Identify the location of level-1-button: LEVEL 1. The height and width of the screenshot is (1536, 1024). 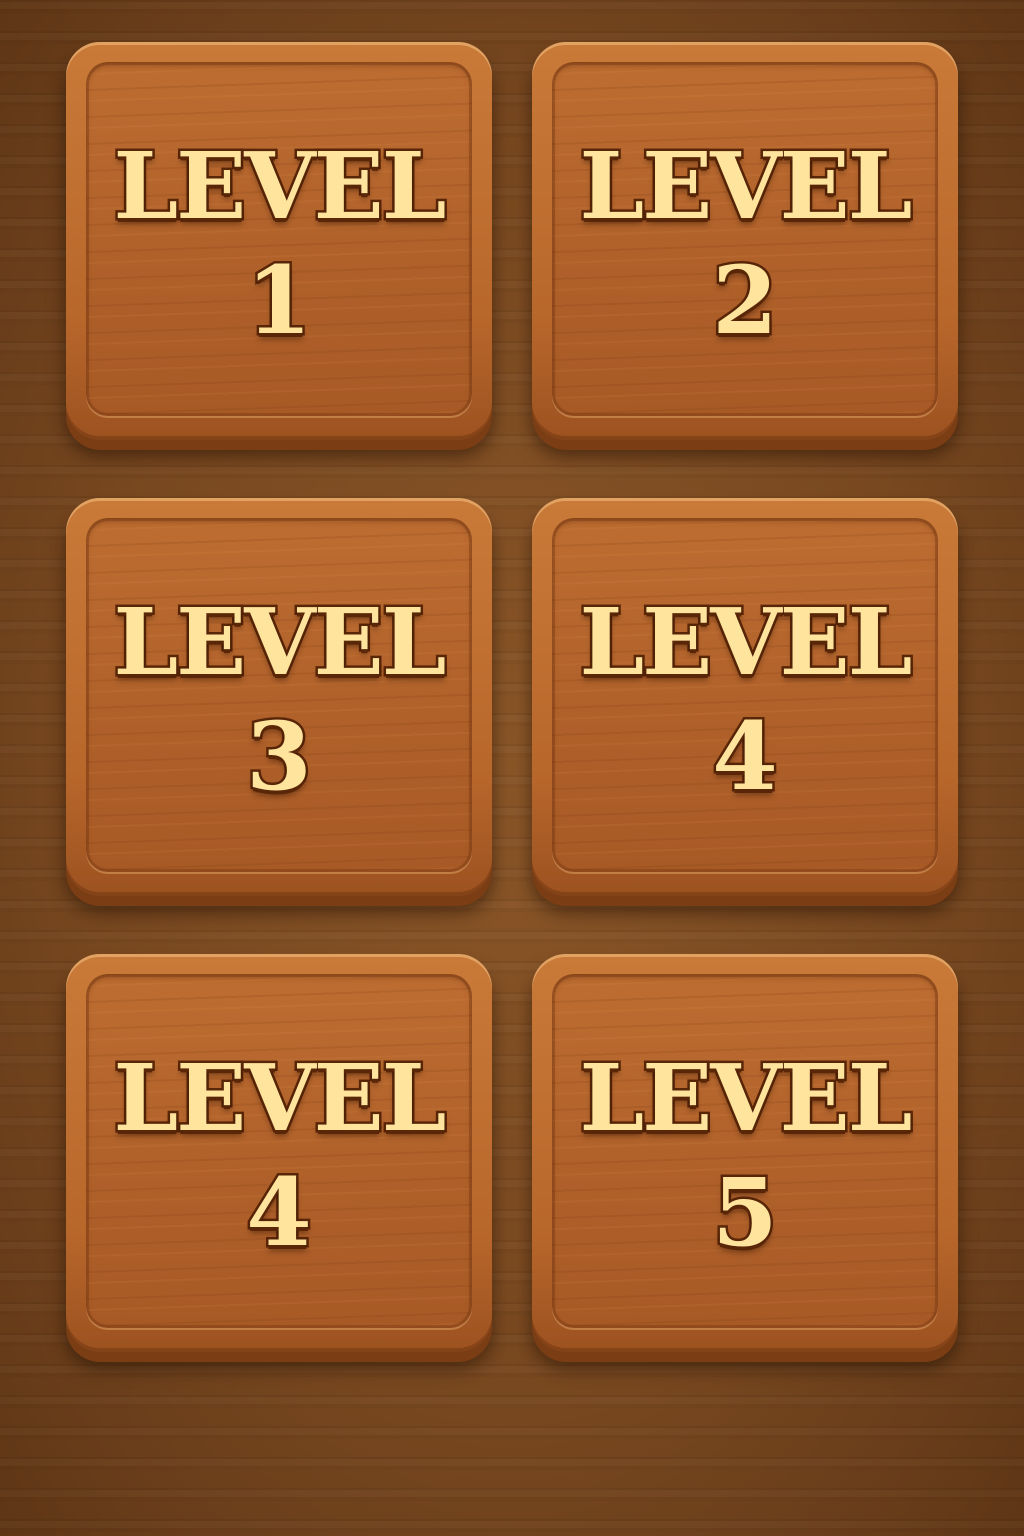
(279, 241).